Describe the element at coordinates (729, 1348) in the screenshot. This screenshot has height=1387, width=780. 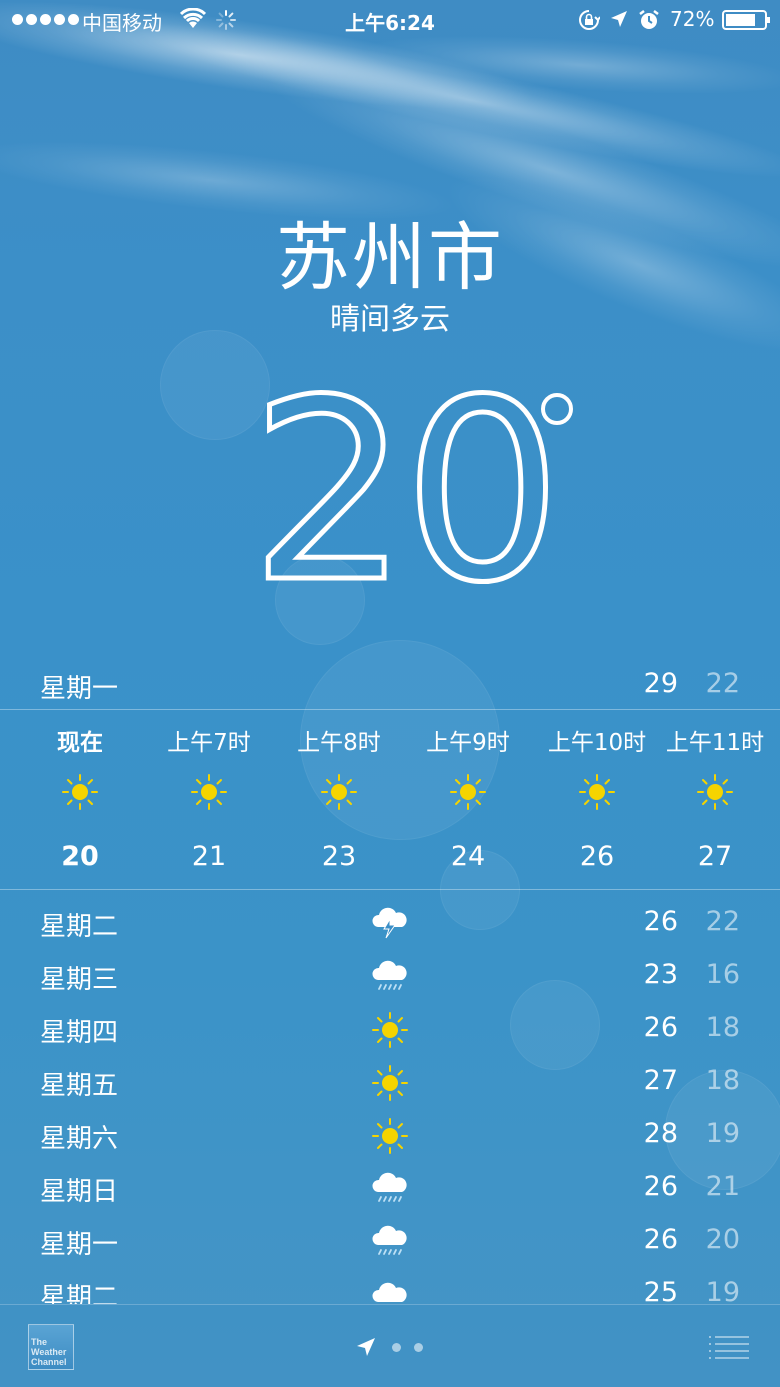
I see `city-list-icon` at that location.